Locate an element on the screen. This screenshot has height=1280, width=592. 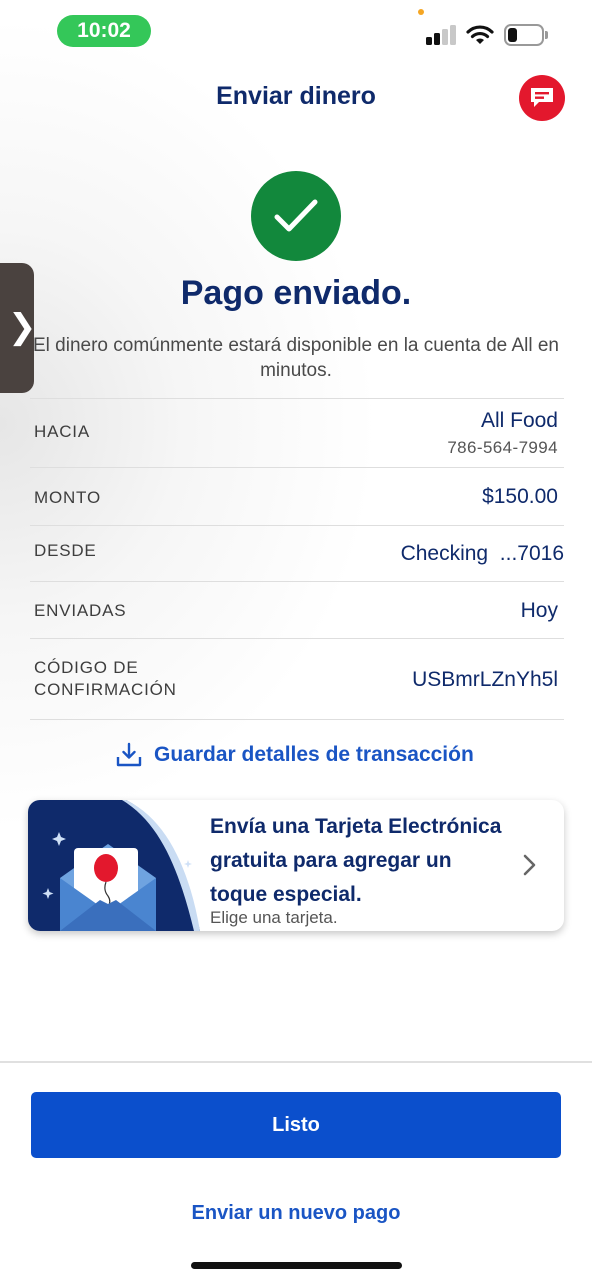
page-title: Enviar dinero is located at coordinates (296, 96).